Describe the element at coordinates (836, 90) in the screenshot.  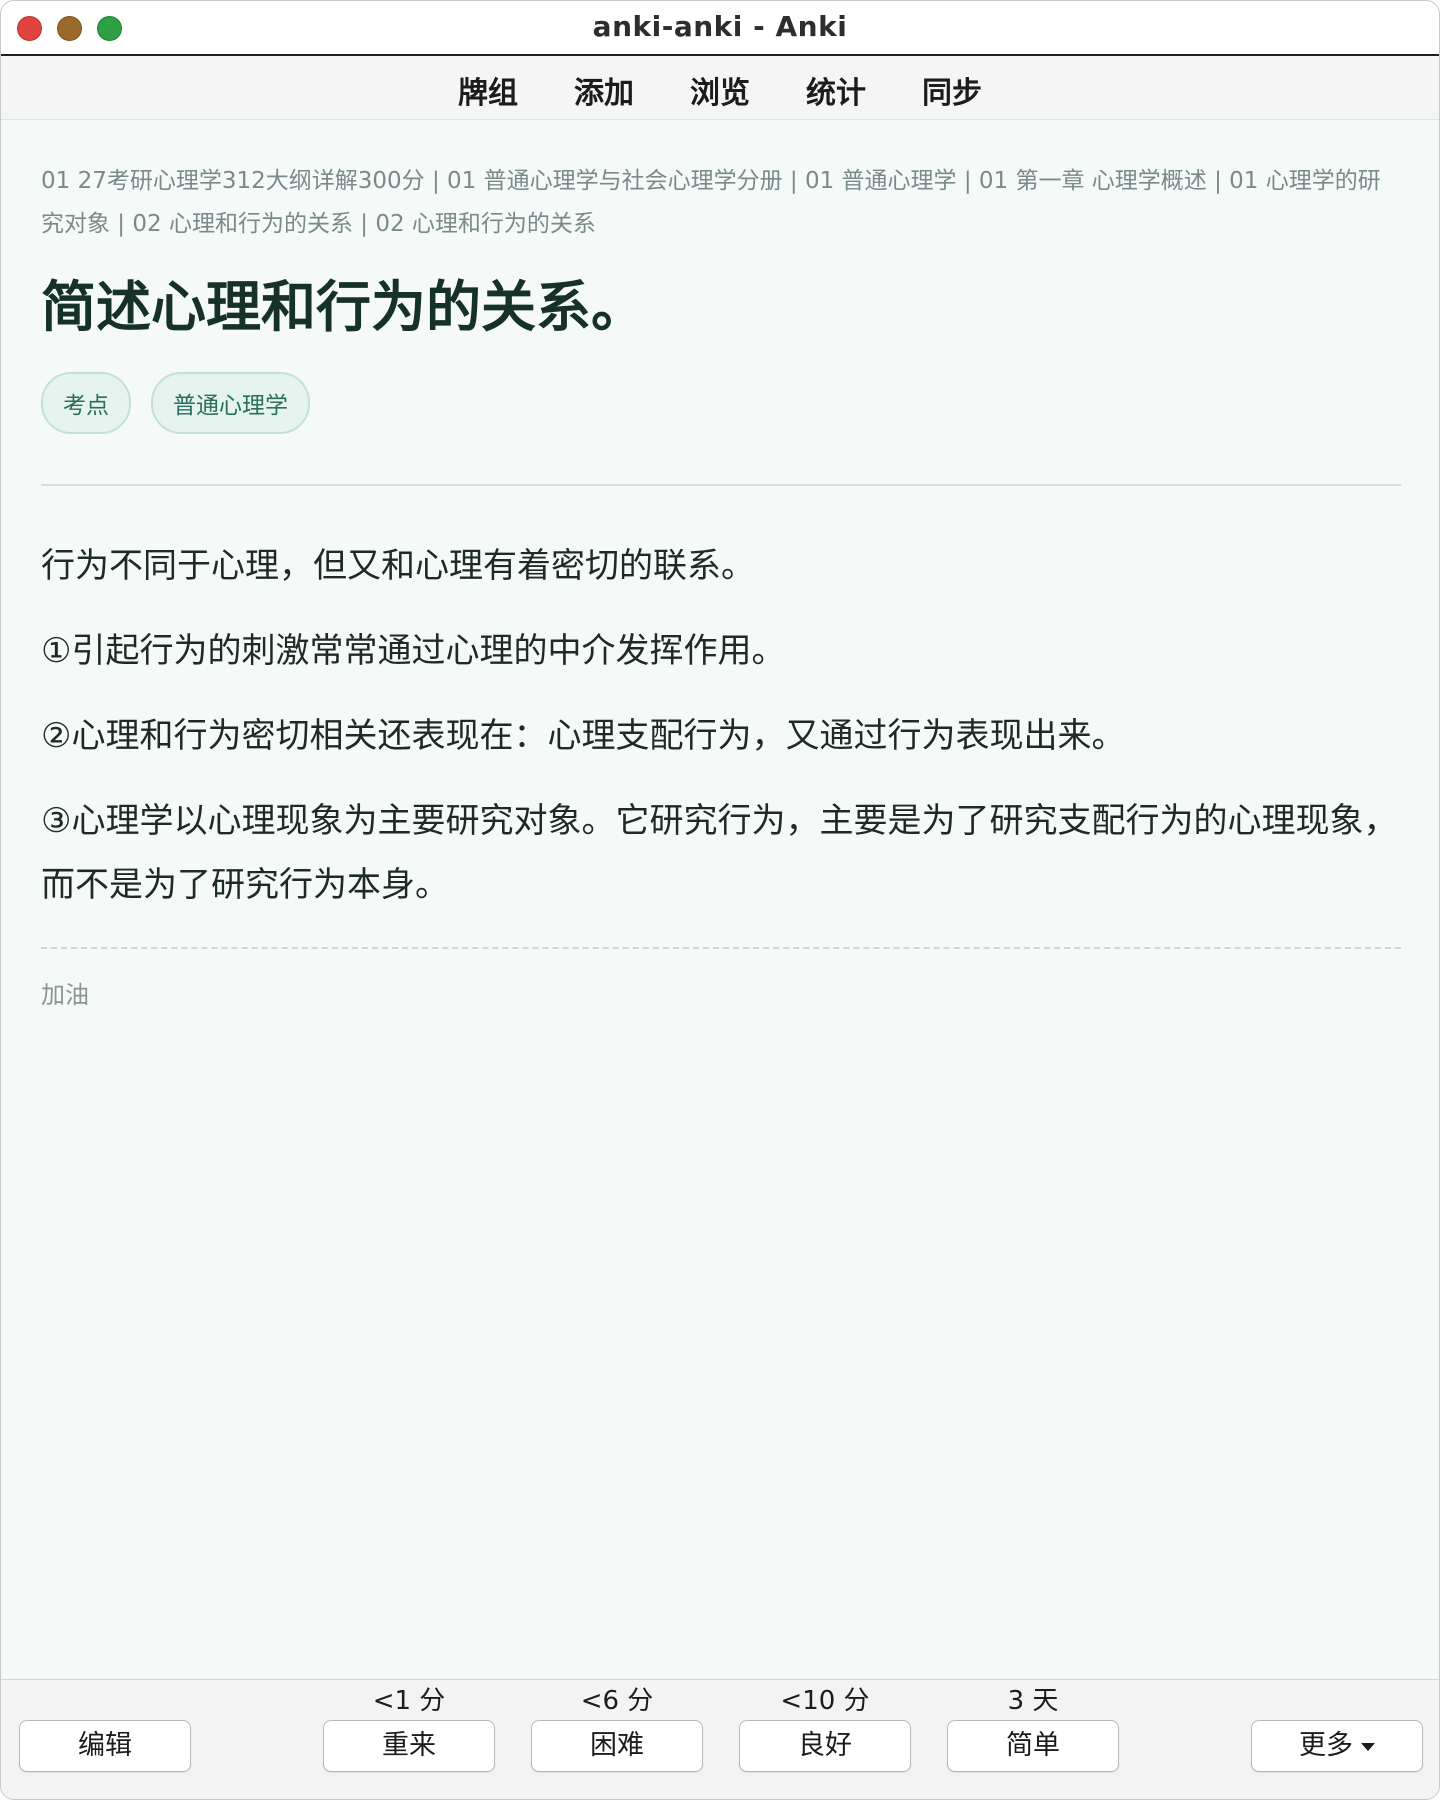
I see `nav-stats: 统计` at that location.